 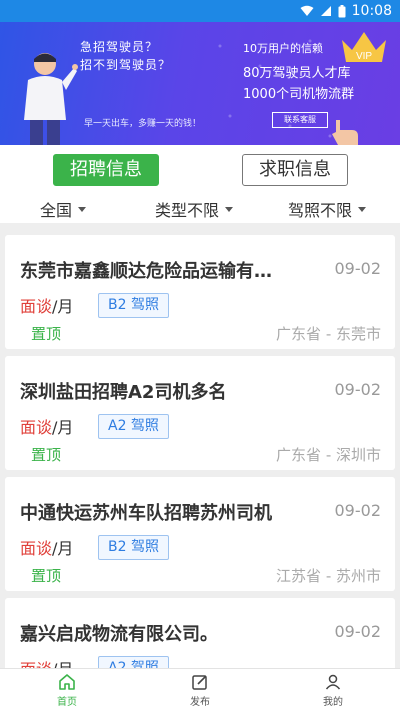 I want to click on edit-icon, so click(x=199, y=682).